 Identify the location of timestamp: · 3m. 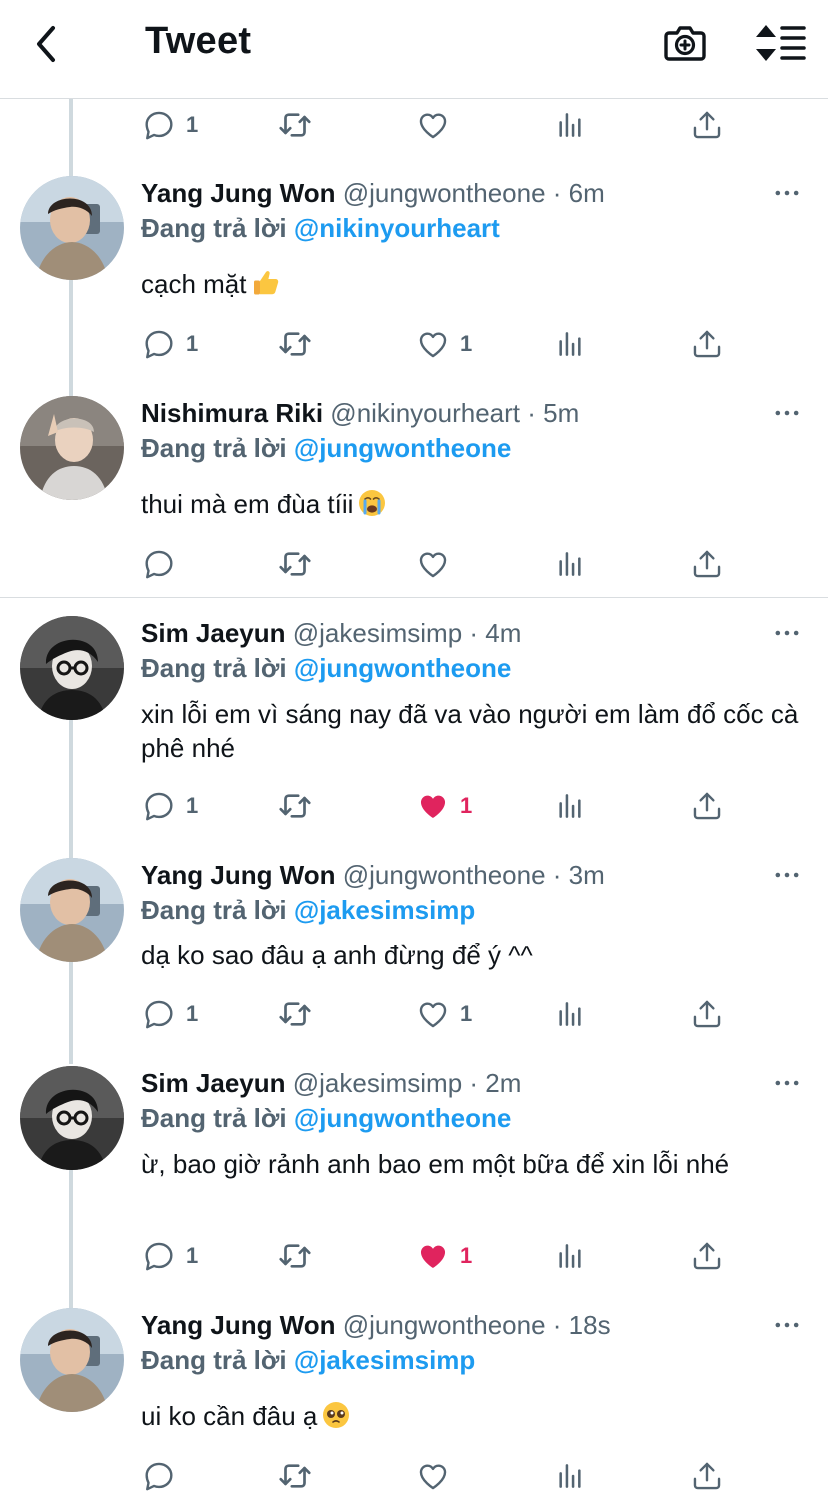
(578, 875).